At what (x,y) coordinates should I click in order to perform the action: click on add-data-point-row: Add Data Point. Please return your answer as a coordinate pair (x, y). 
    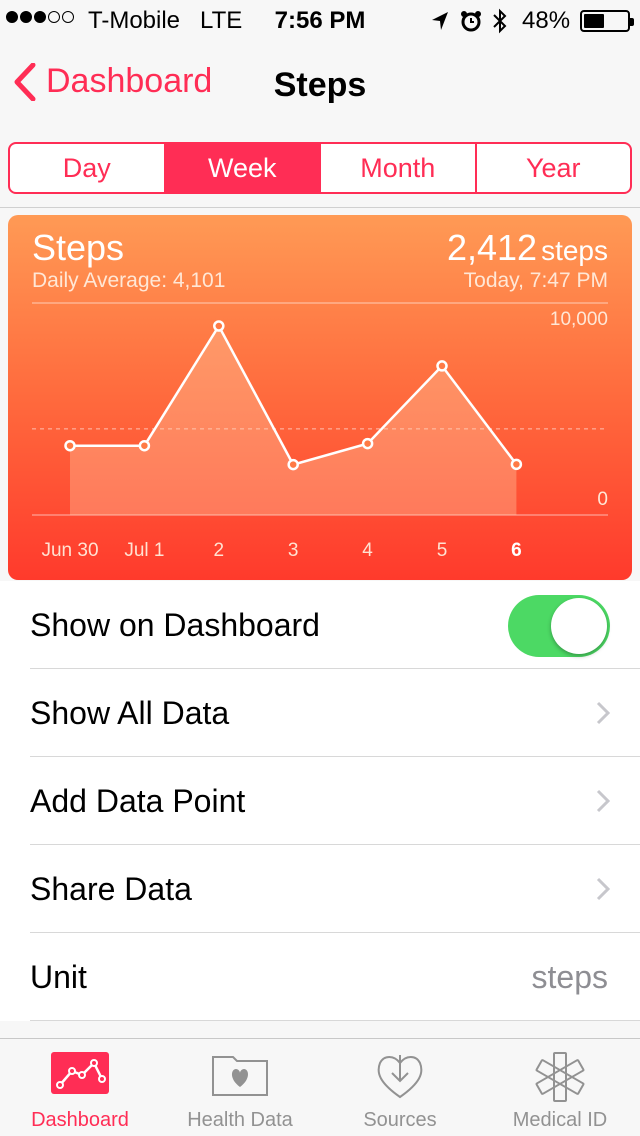
    Looking at the image, I should click on (335, 801).